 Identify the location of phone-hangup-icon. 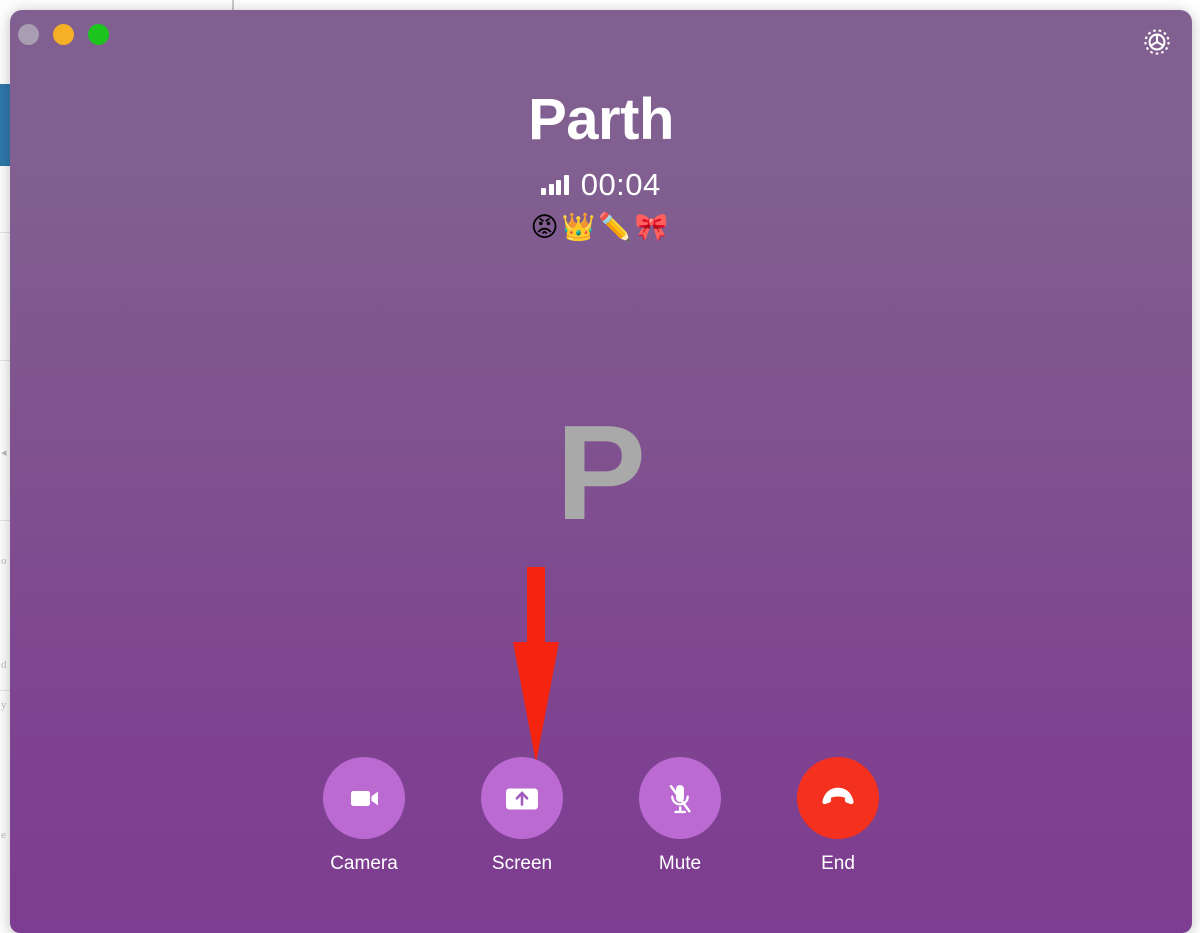
(838, 796).